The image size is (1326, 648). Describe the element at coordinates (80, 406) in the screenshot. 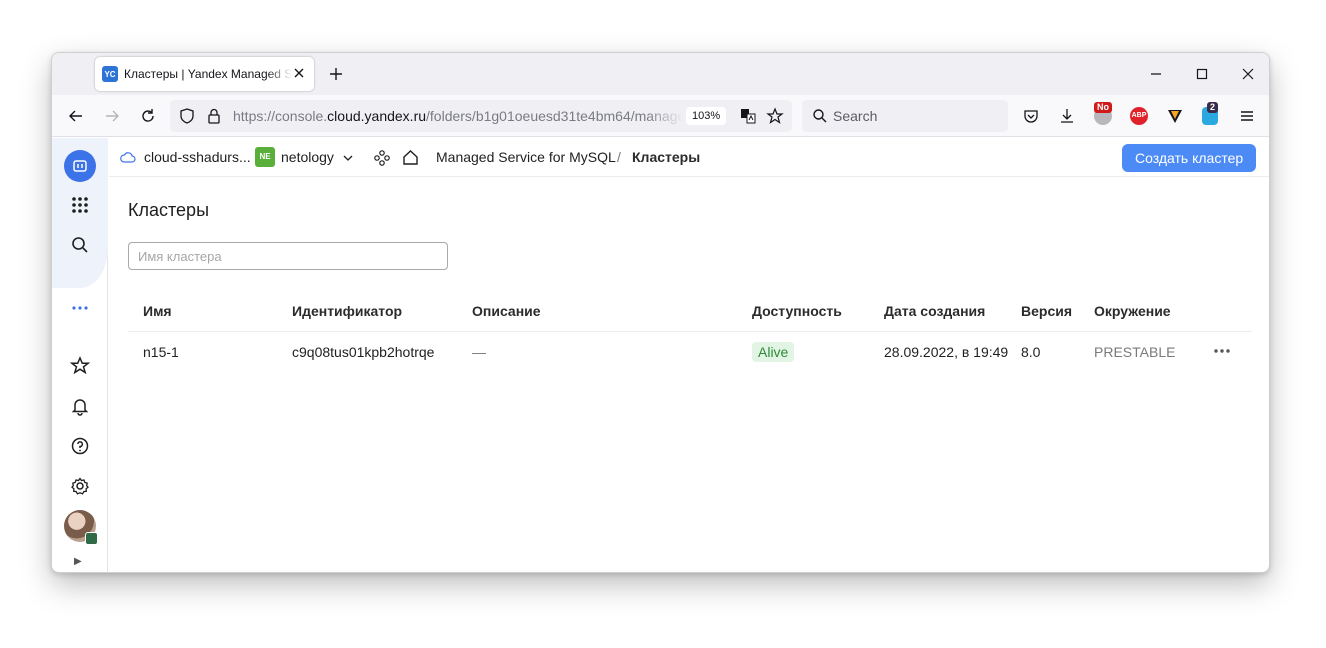

I see `notifications-bell-icon` at that location.